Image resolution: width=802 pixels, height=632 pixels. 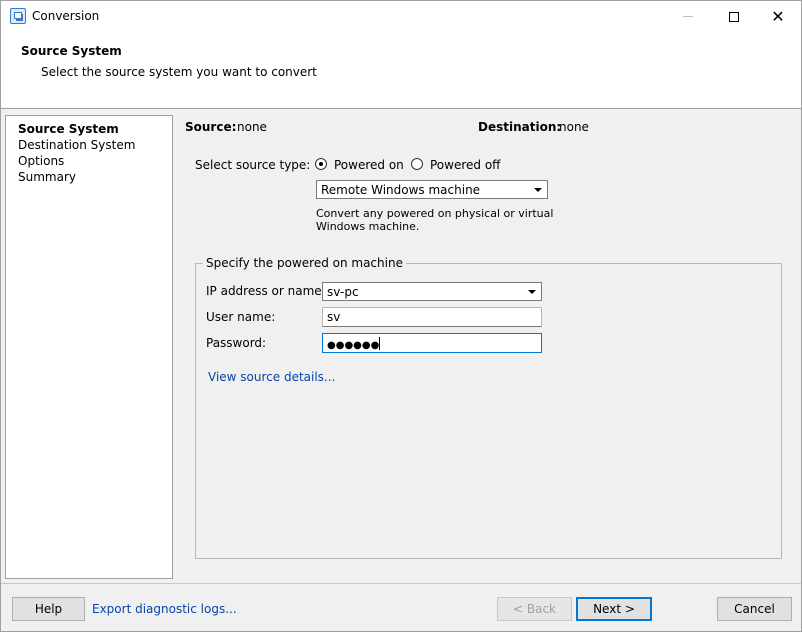 What do you see at coordinates (48, 609) in the screenshot?
I see `help-button: Help` at bounding box center [48, 609].